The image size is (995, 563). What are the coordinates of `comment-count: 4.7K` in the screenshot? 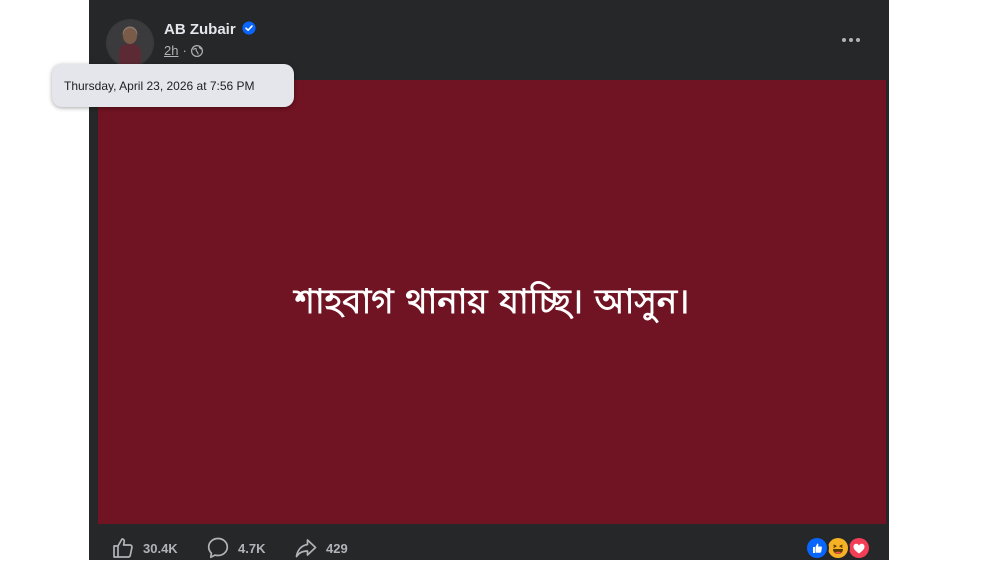 It's located at (252, 548).